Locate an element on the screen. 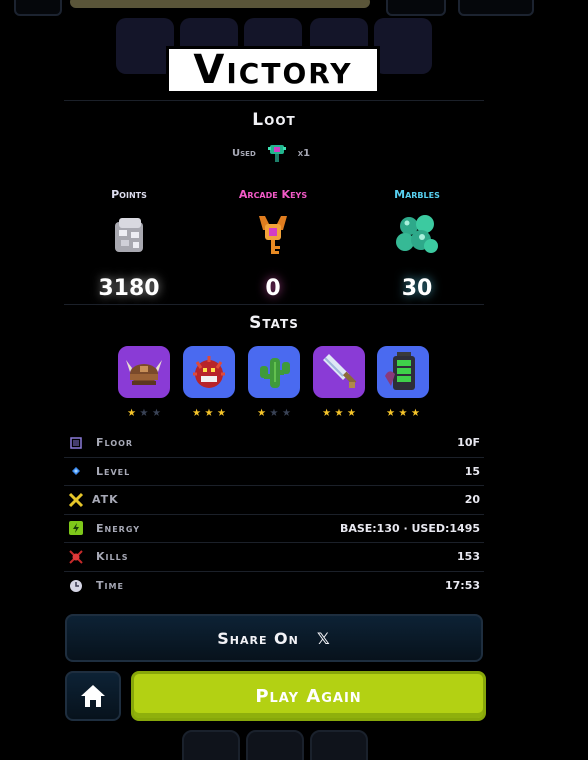 The image size is (588, 760). play-again-label: Play Again is located at coordinates (308, 696).